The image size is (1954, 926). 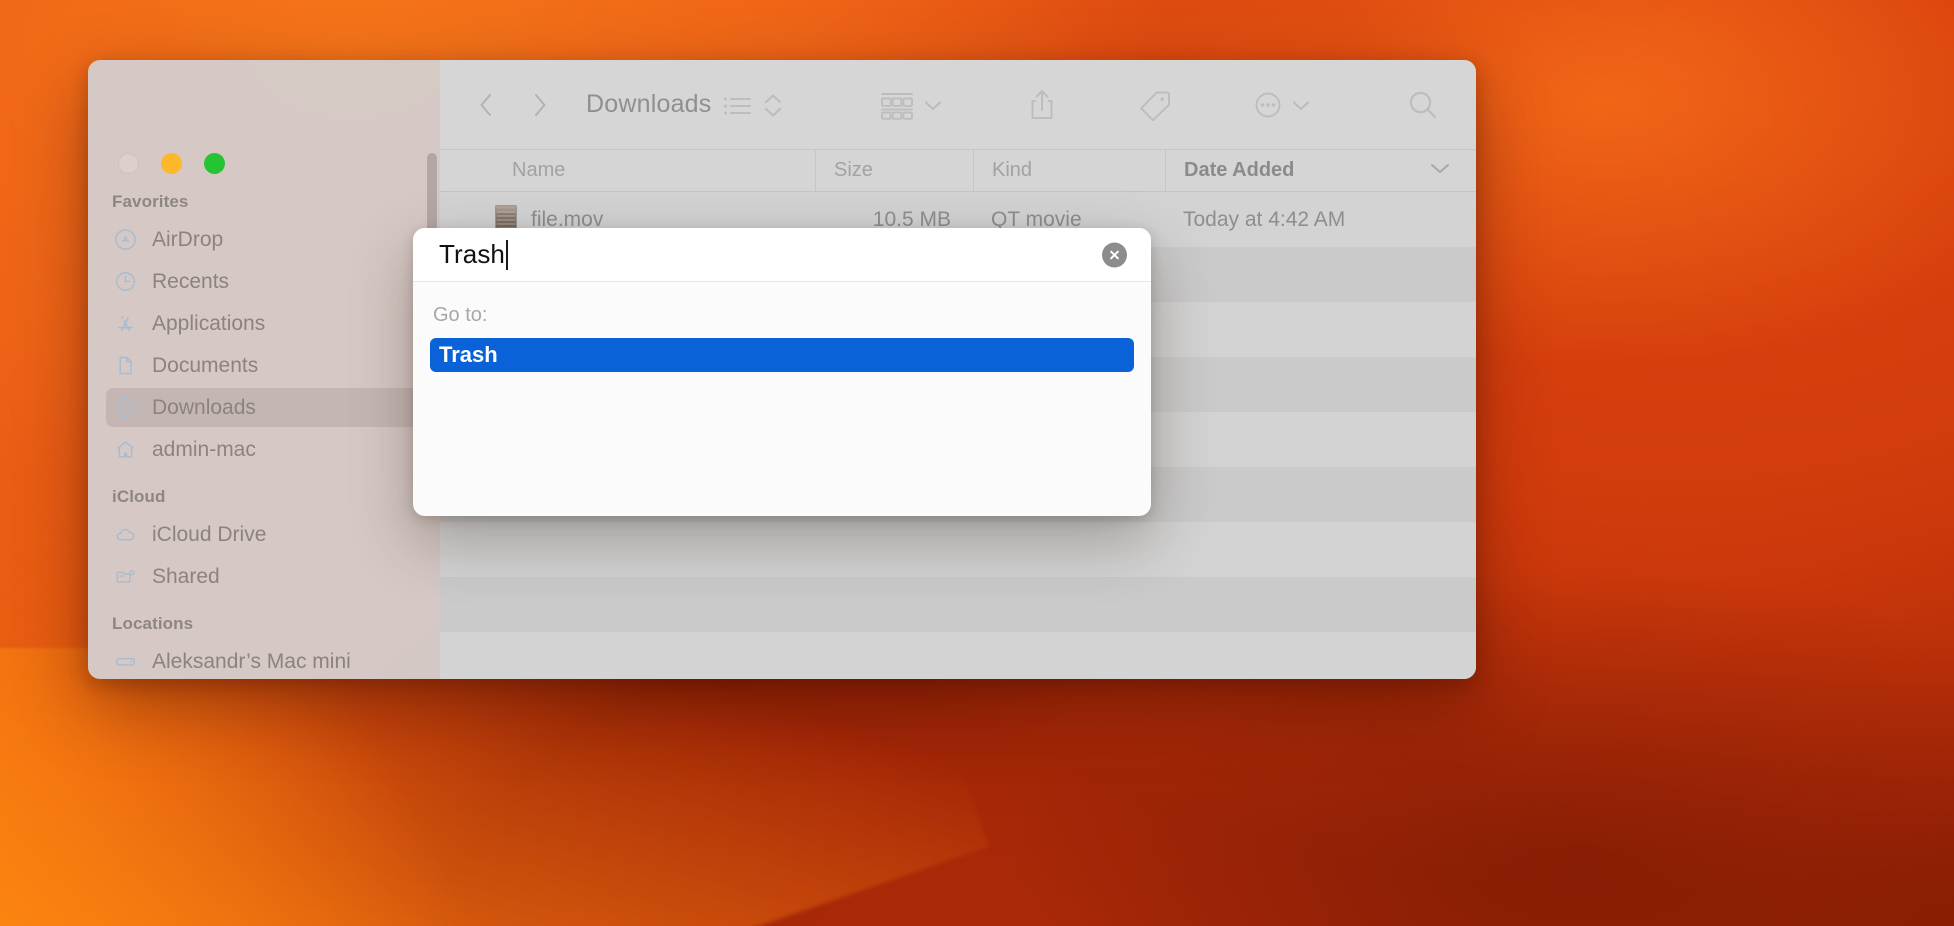 I want to click on download-icon, so click(x=125, y=408).